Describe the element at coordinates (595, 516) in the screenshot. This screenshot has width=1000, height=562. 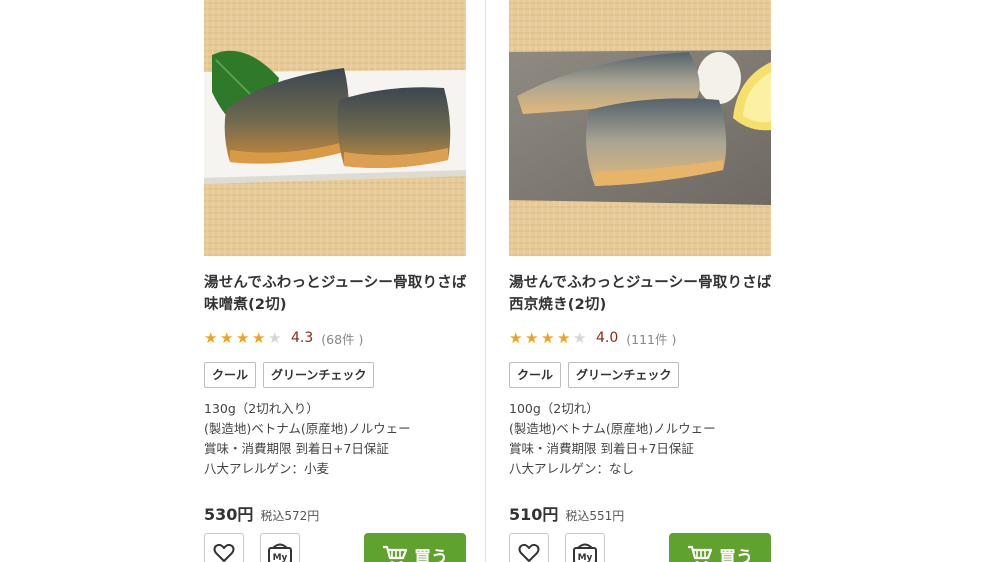
I see `tax-included-price: 税込551円` at that location.